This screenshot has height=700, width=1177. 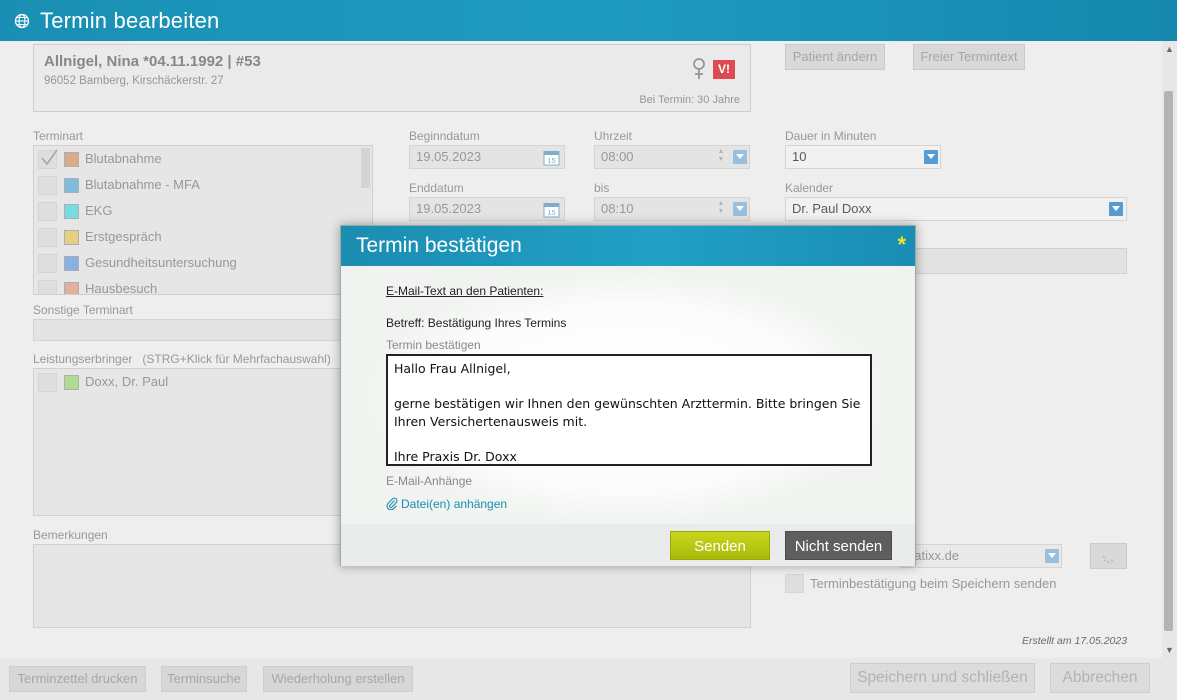 I want to click on dont-send-button: Nicht senden, so click(x=838, y=545).